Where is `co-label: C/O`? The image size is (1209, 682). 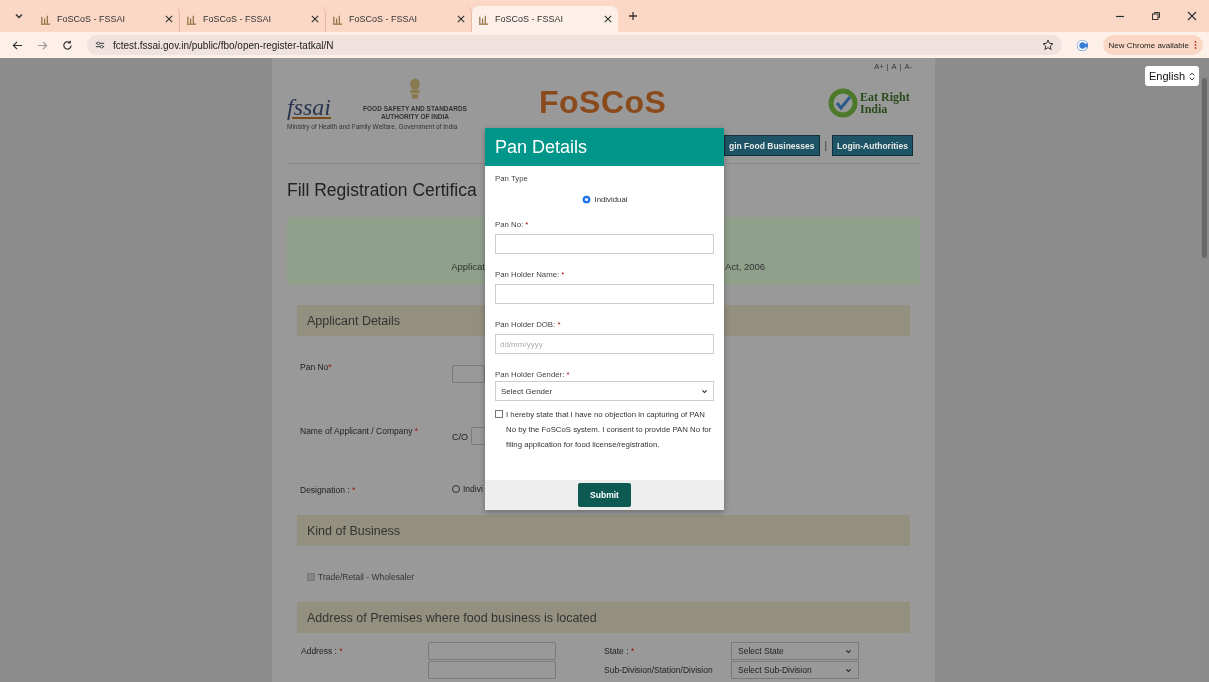
co-label: C/O is located at coordinates (460, 437).